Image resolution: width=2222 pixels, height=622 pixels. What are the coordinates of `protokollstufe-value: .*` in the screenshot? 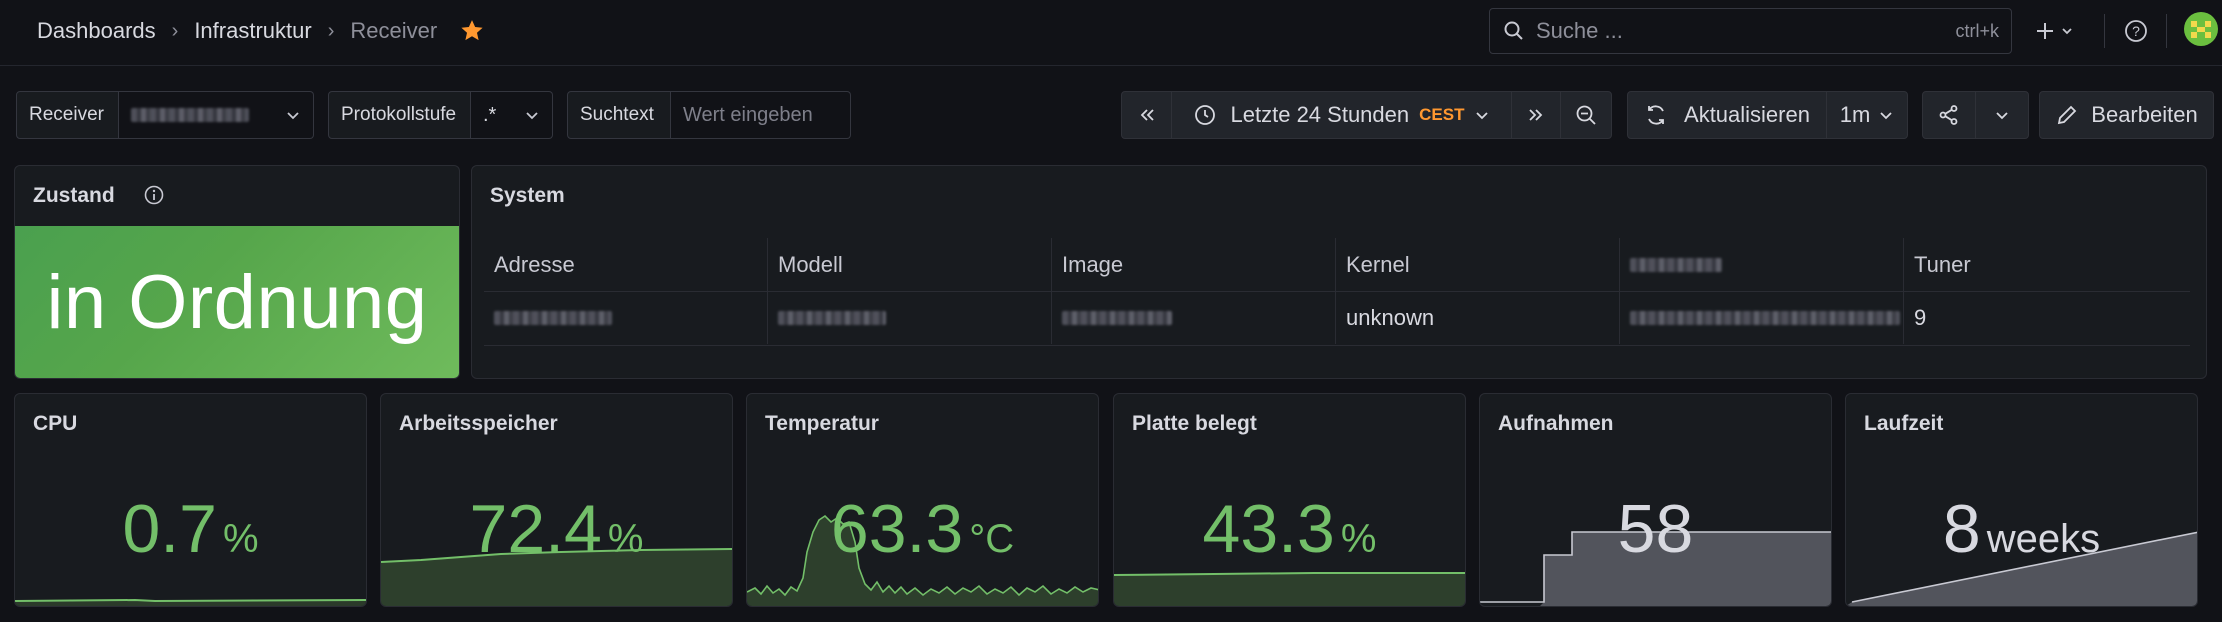 It's located at (490, 114).